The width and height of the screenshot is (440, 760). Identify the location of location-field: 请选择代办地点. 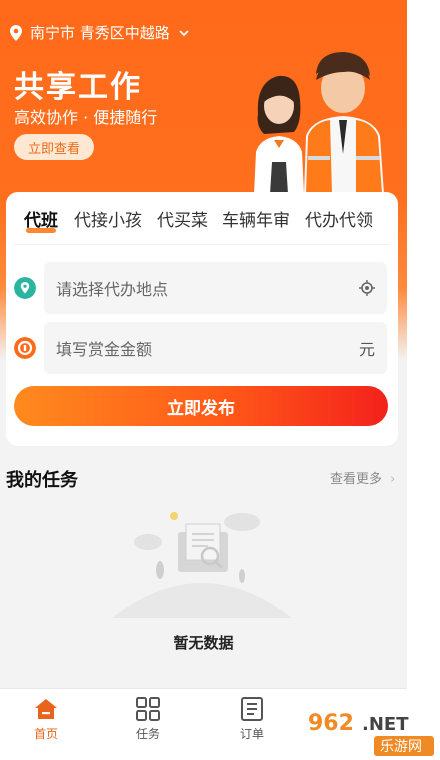
(215, 288).